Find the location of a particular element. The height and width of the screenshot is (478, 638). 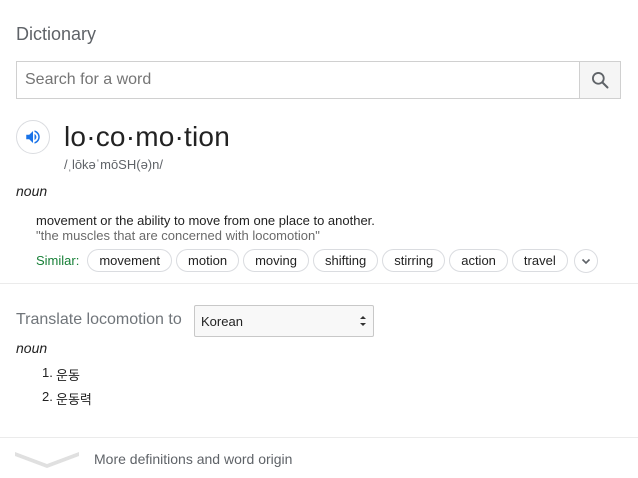

similar-chip-action: action is located at coordinates (478, 260).